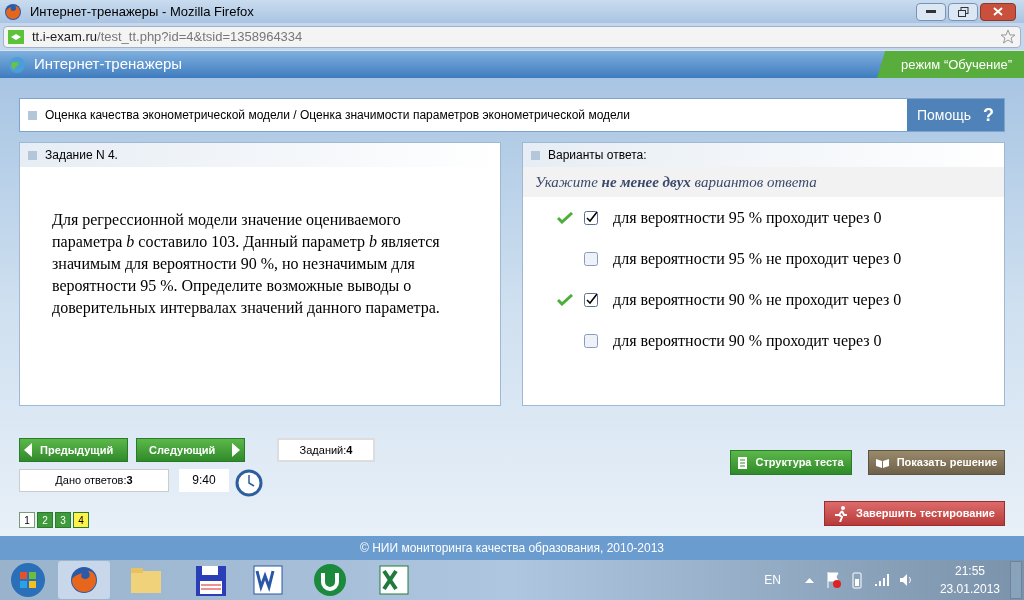 The height and width of the screenshot is (600, 1024). I want to click on option-text: для вероятности 95 % не проходит через 0, so click(757, 259).